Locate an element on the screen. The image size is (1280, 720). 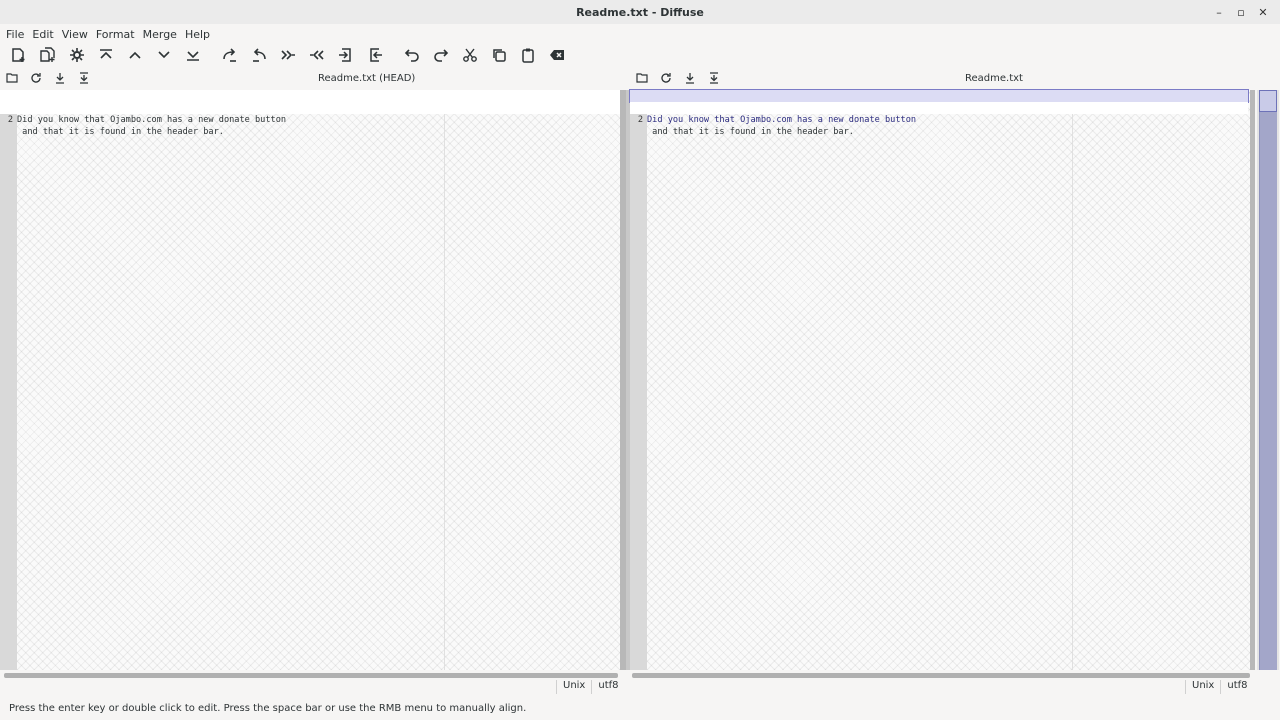
save-button-right is located at coordinates (690, 78).